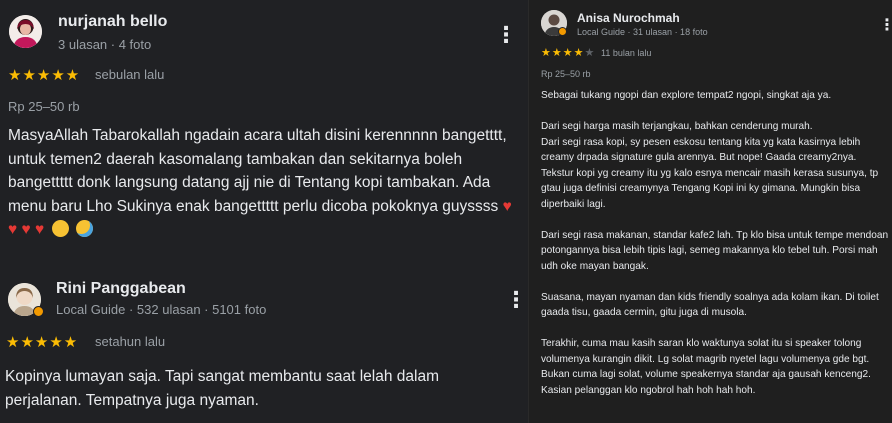 The width and height of the screenshot is (892, 423). What do you see at coordinates (121, 289) in the screenshot?
I see `reviewer-name: Rini Panggabean` at bounding box center [121, 289].